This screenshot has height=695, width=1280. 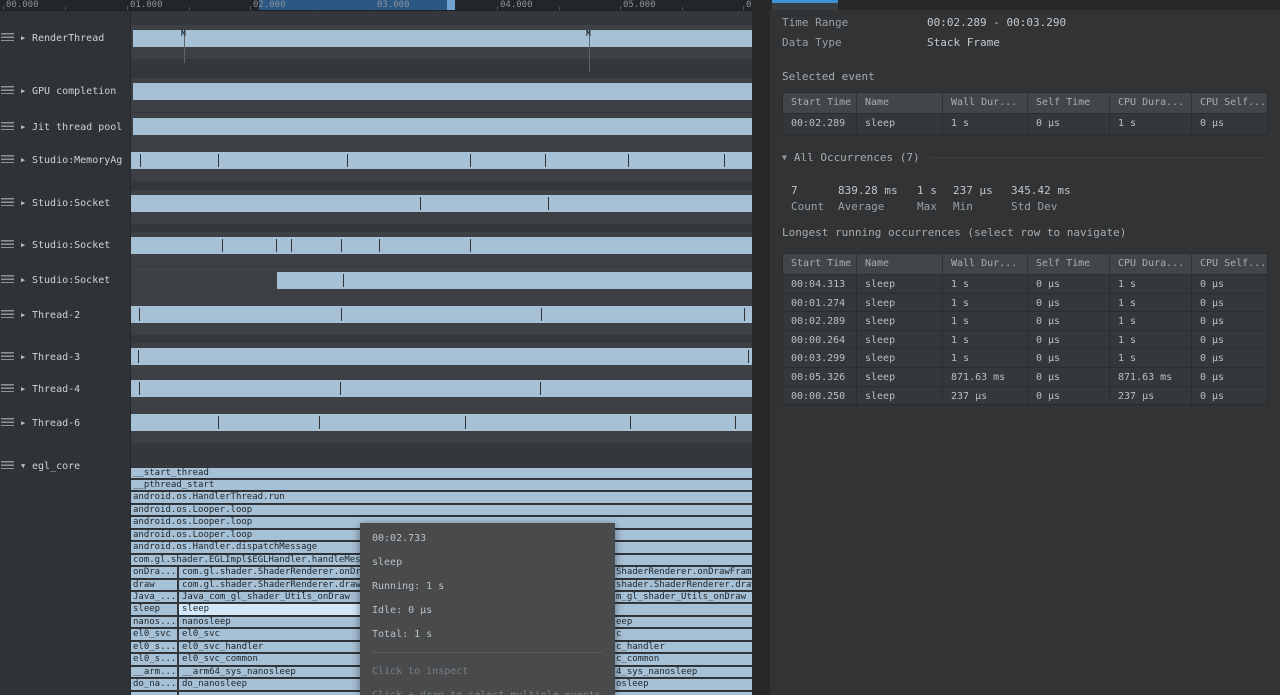 What do you see at coordinates (25, 466) in the screenshot?
I see `collapse-arrow-icon: ▼` at bounding box center [25, 466].